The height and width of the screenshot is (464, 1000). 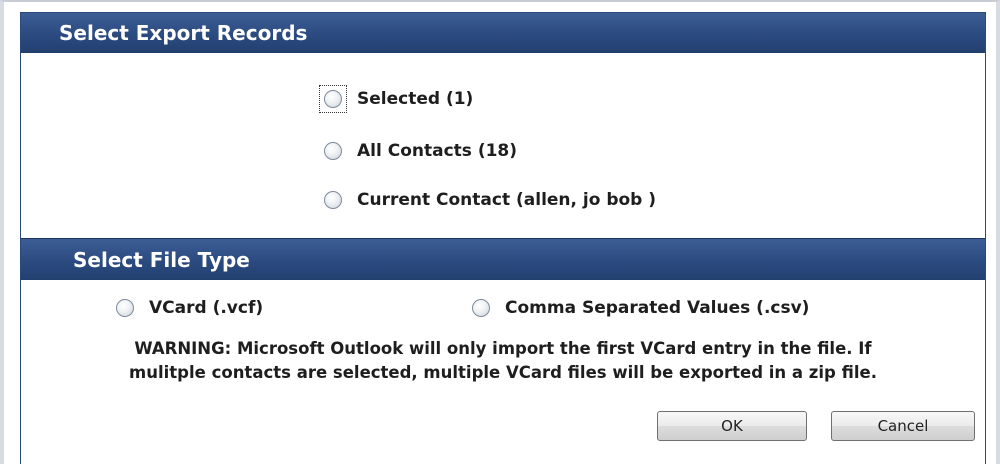 I want to click on radio-csv-label: Comma Separated Values (.csv), so click(x=657, y=308).